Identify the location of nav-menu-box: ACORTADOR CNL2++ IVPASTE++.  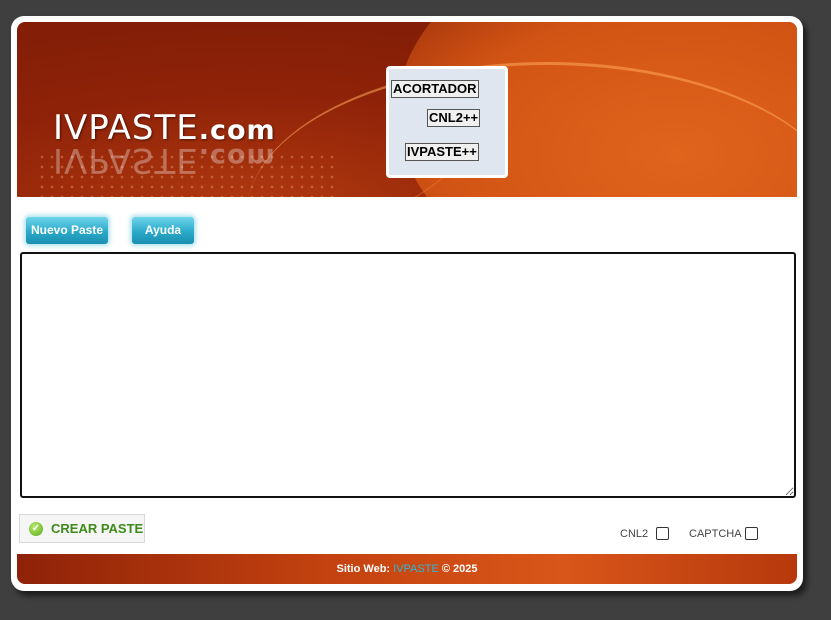
(447, 122).